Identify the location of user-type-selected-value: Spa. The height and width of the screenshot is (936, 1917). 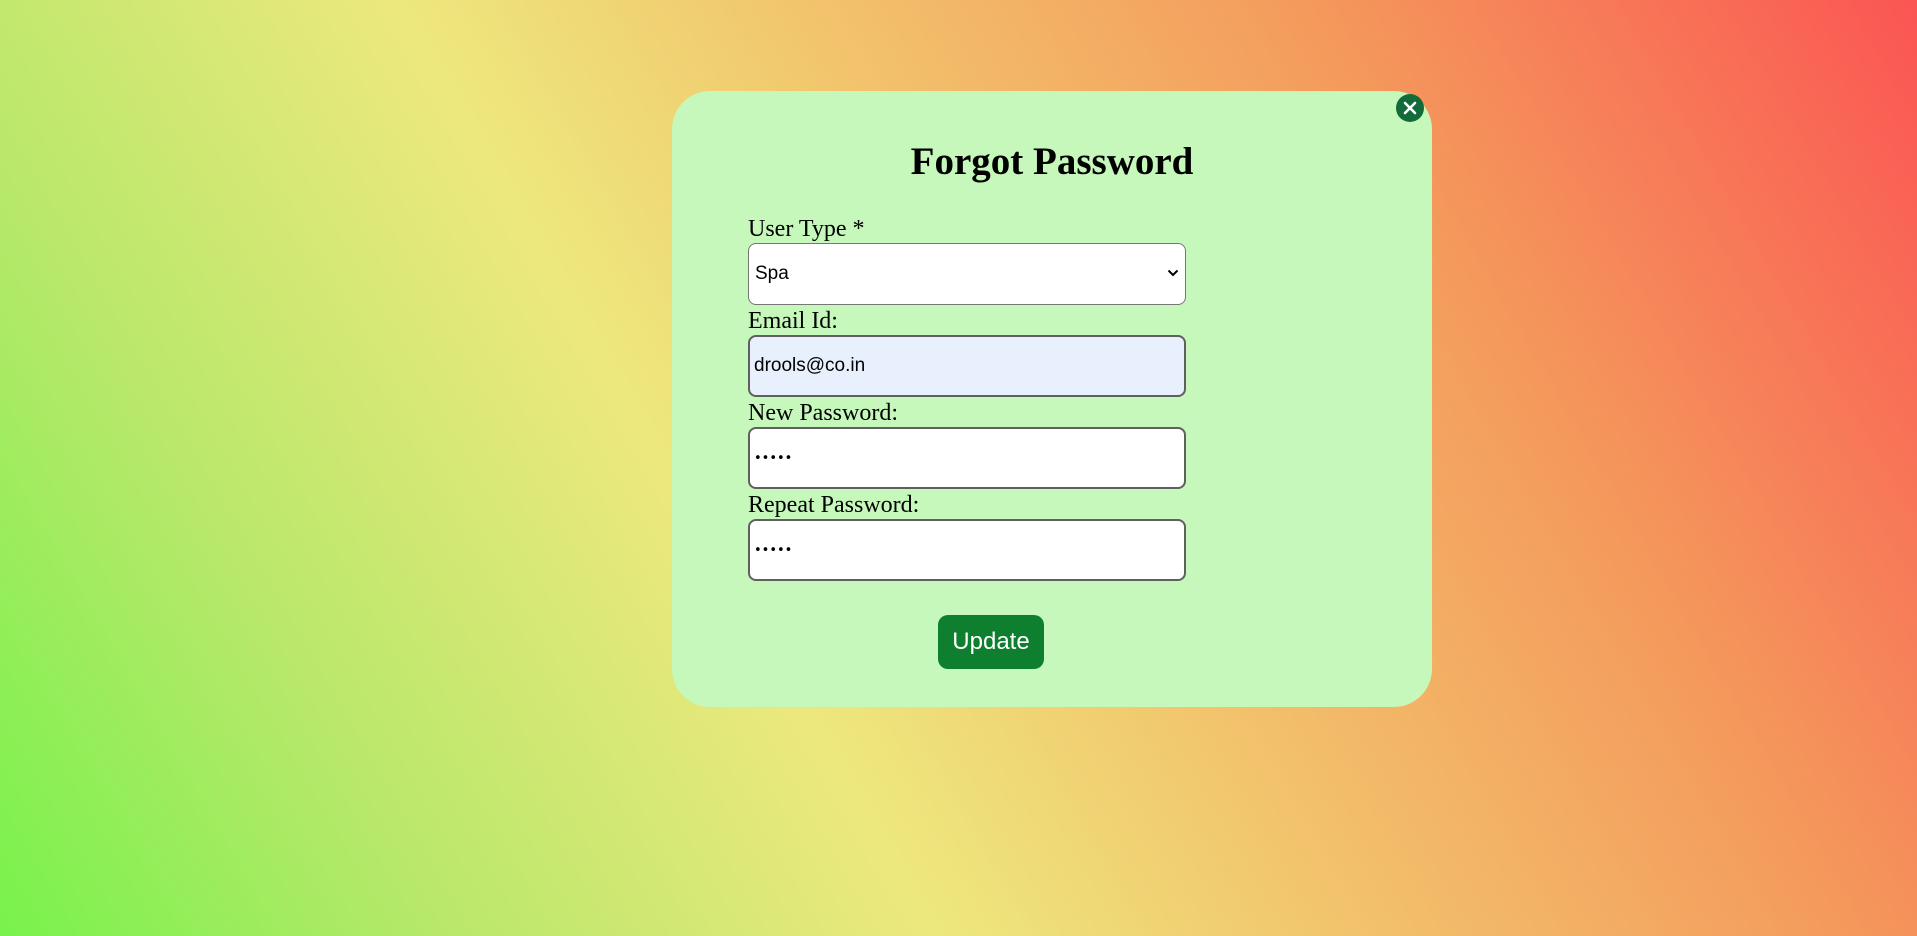
(772, 273).